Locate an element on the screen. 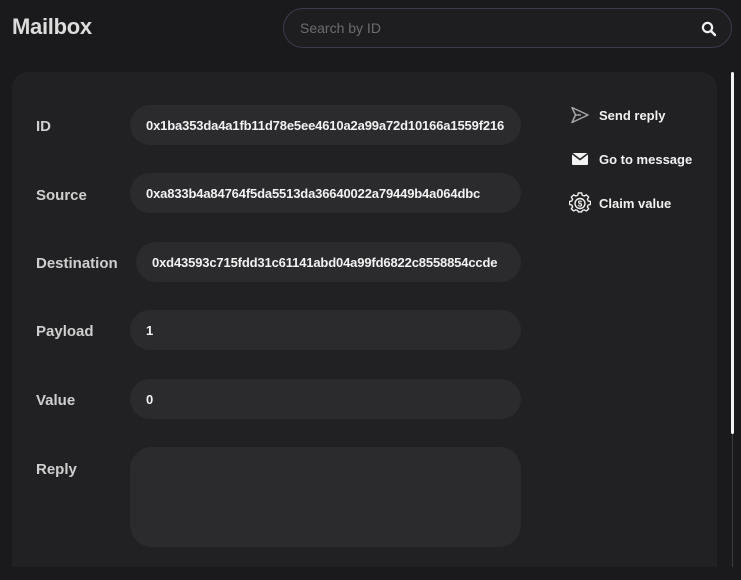  send-reply-label: Send reply is located at coordinates (632, 115).